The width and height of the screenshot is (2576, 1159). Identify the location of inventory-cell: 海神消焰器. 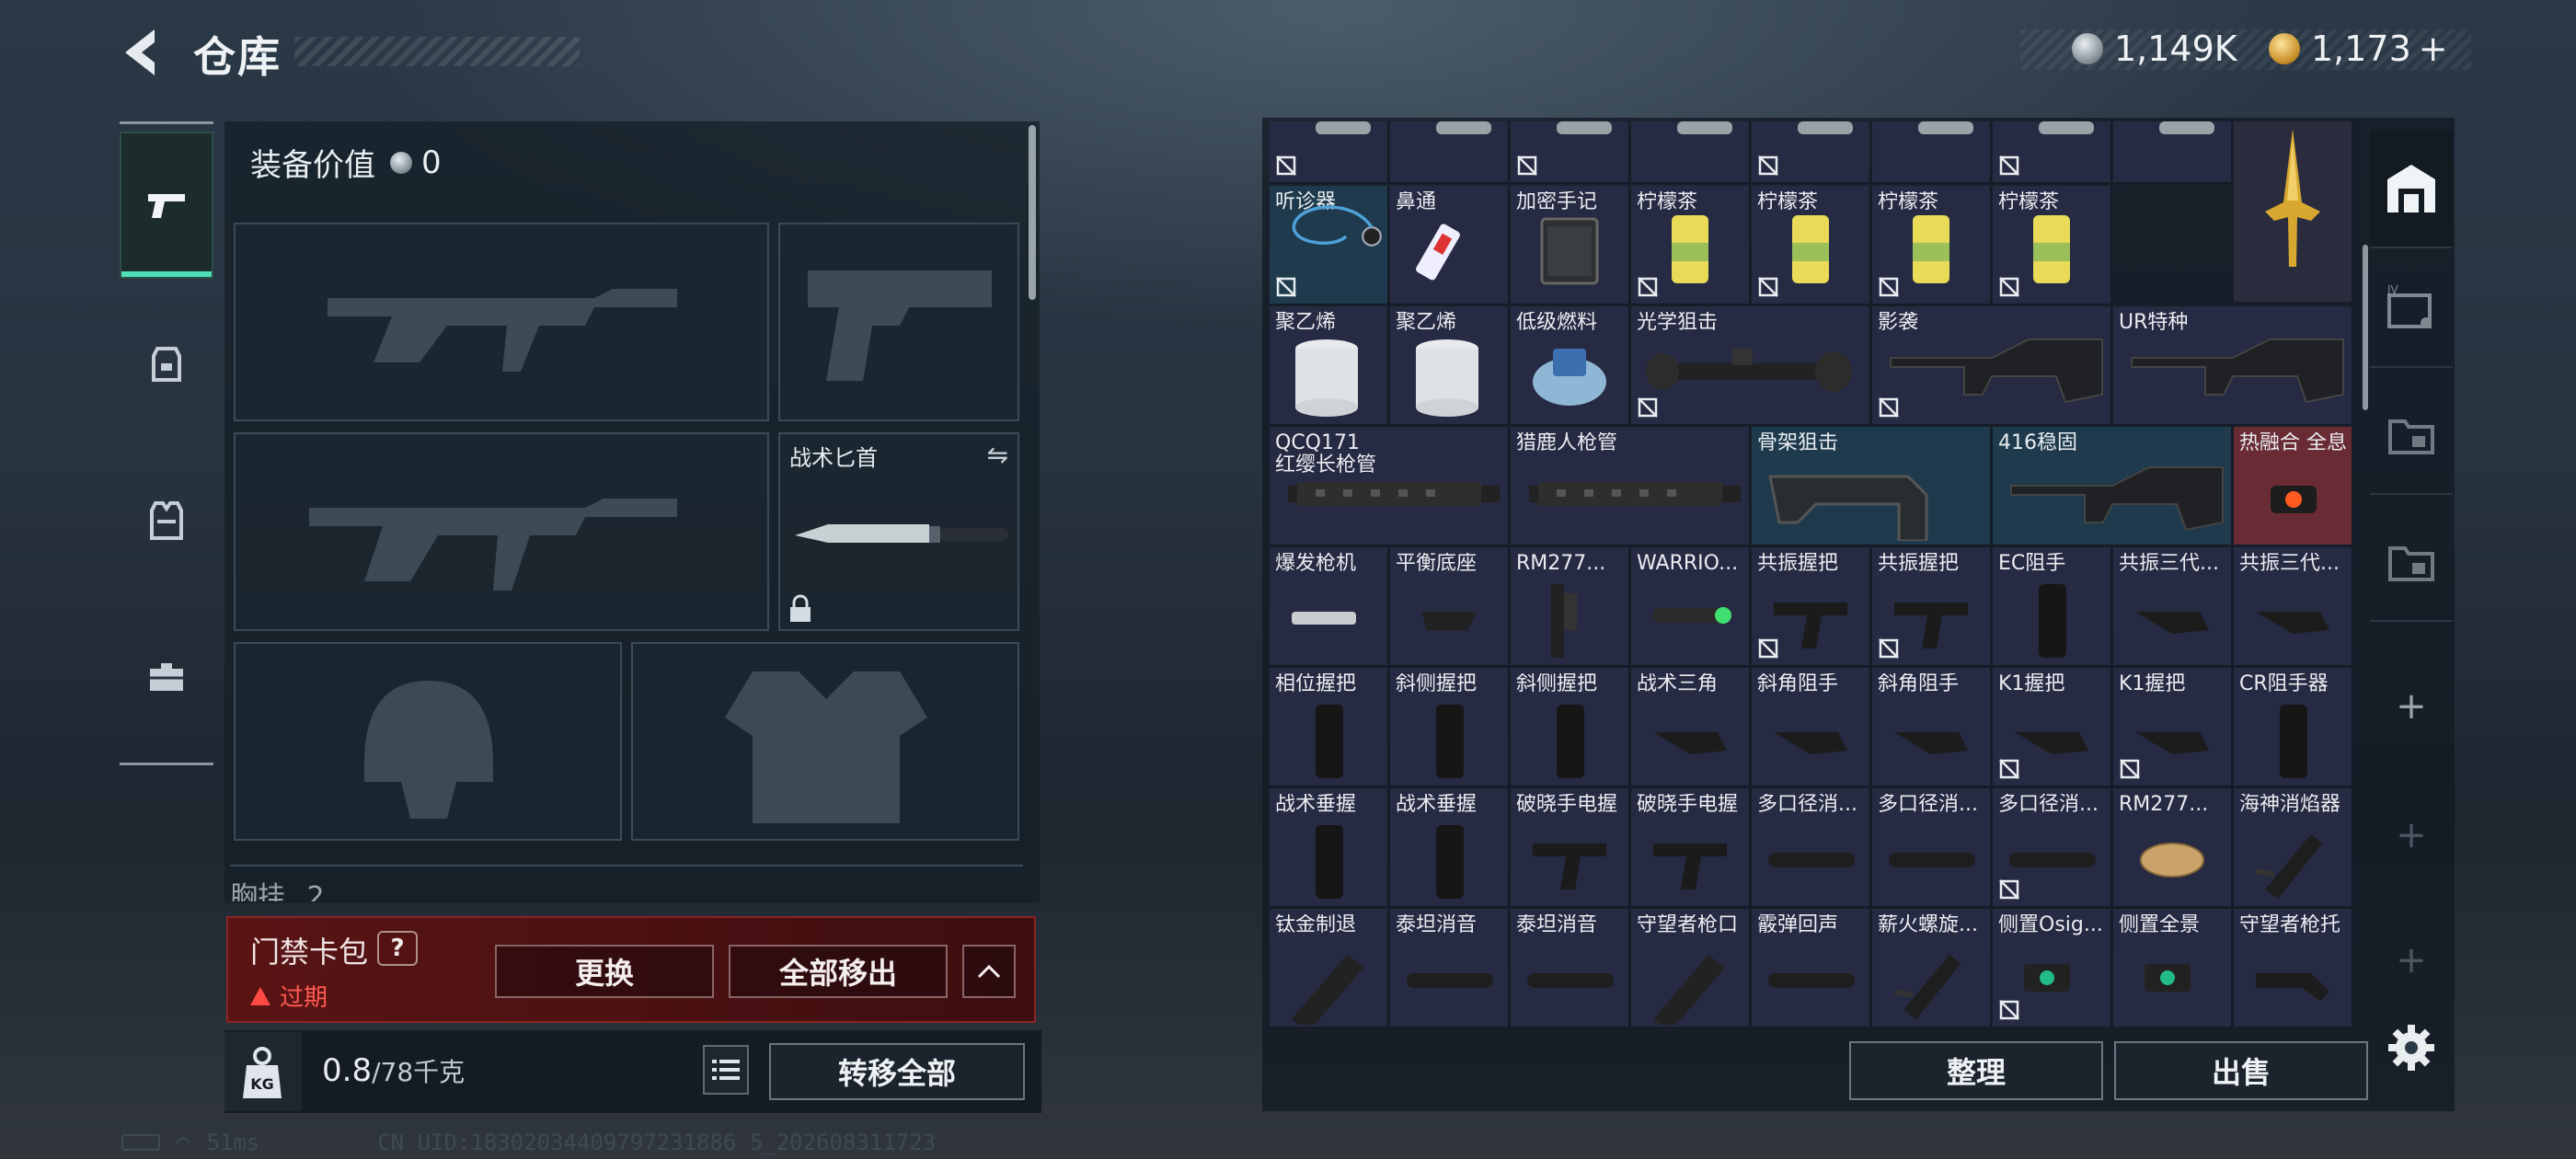
(2293, 848).